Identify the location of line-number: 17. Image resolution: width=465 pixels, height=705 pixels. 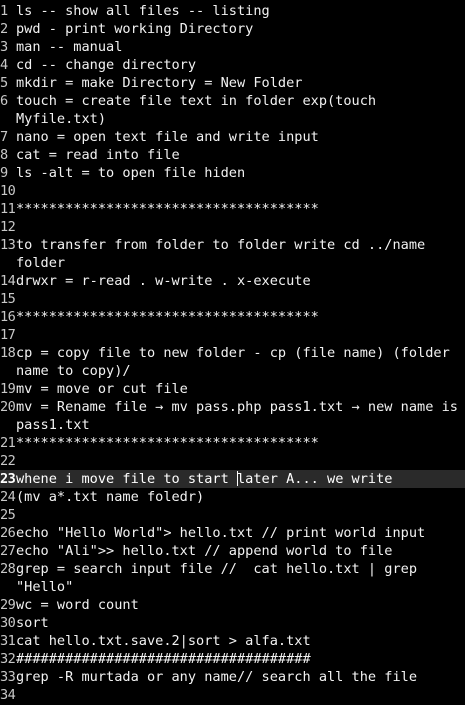
(8, 335).